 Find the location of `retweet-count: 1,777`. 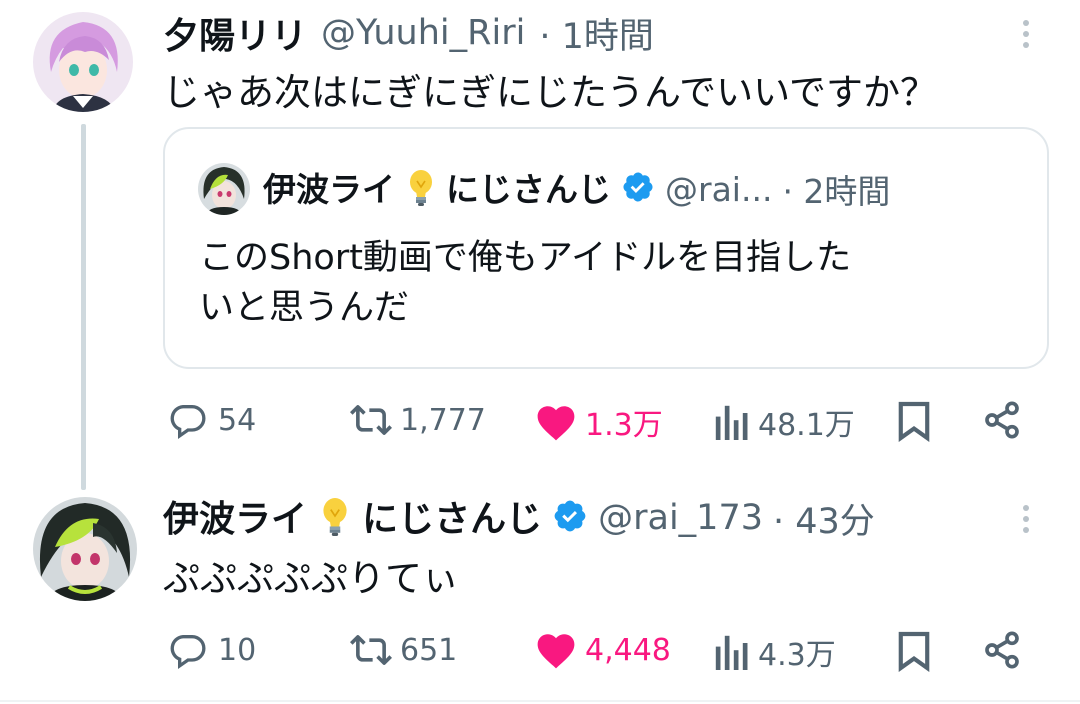

retweet-count: 1,777 is located at coordinates (443, 420).